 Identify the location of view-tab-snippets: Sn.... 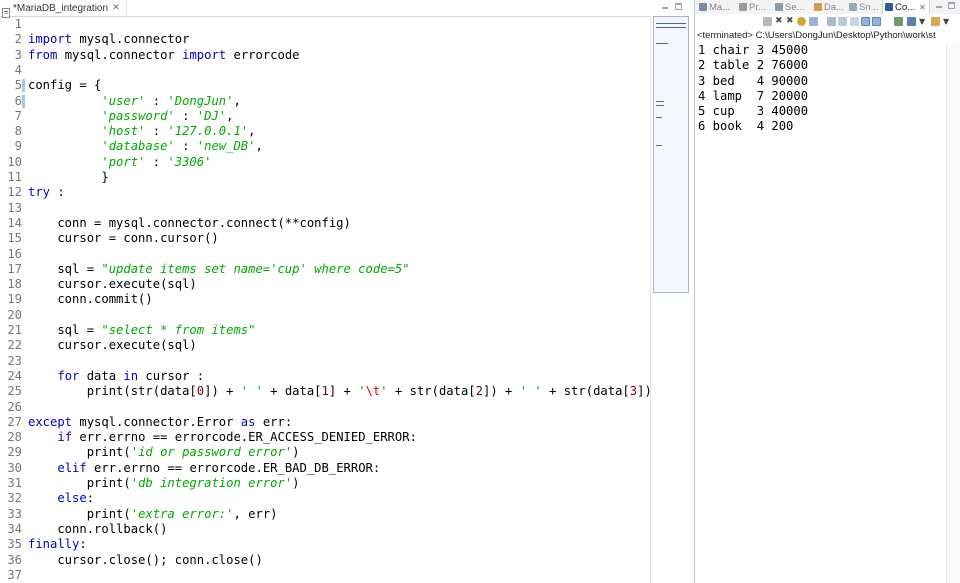
(864, 7).